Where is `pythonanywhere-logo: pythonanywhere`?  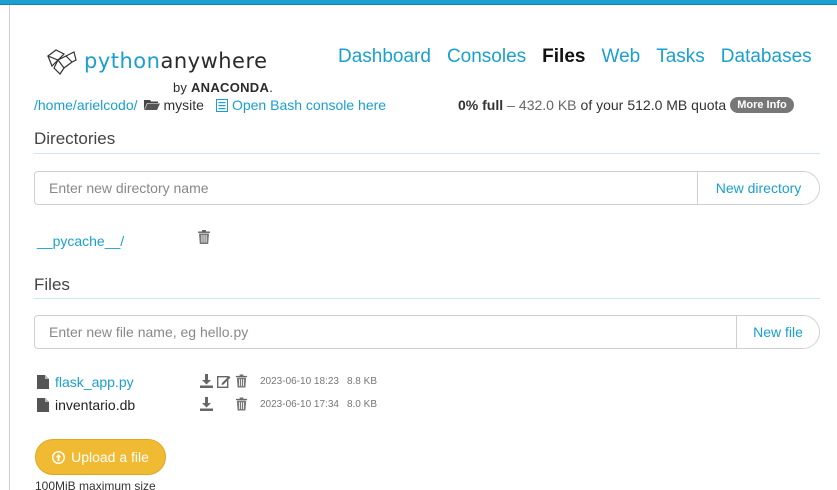 pythonanywhere-logo: pythonanywhere is located at coordinates (156, 61).